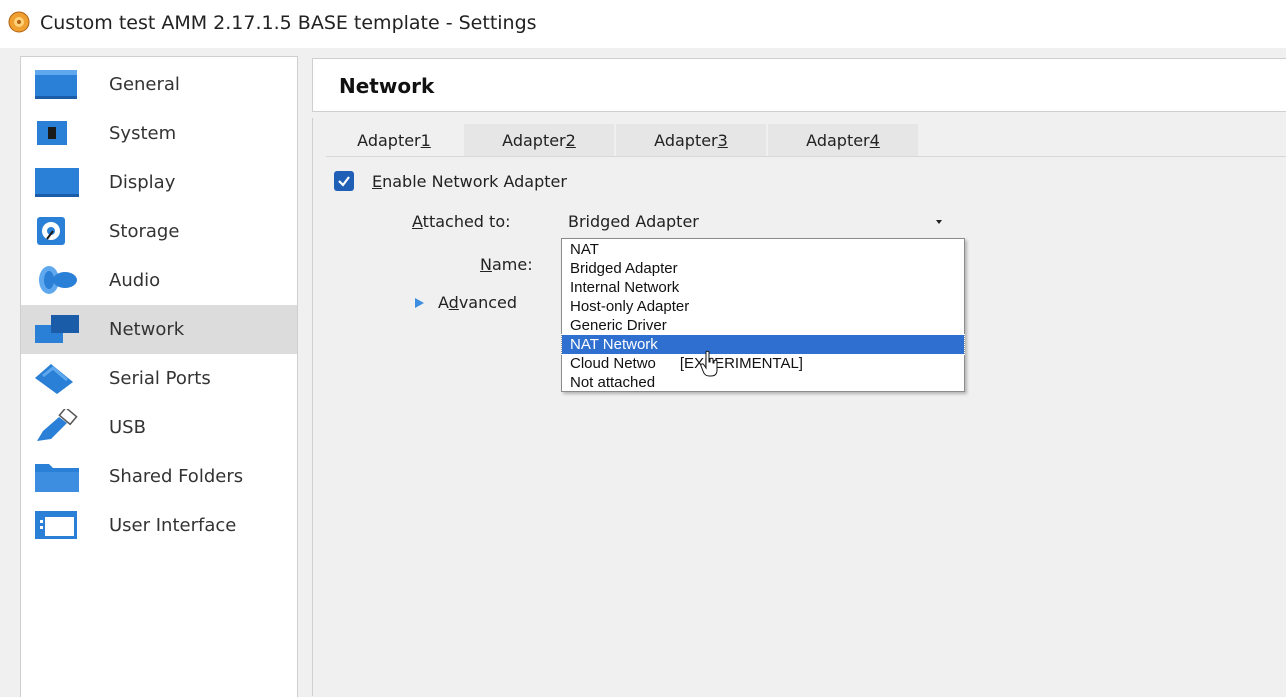 The image size is (1286, 697). Describe the element at coordinates (173, 525) in the screenshot. I see `sidebar-item-label: User Interface` at that location.